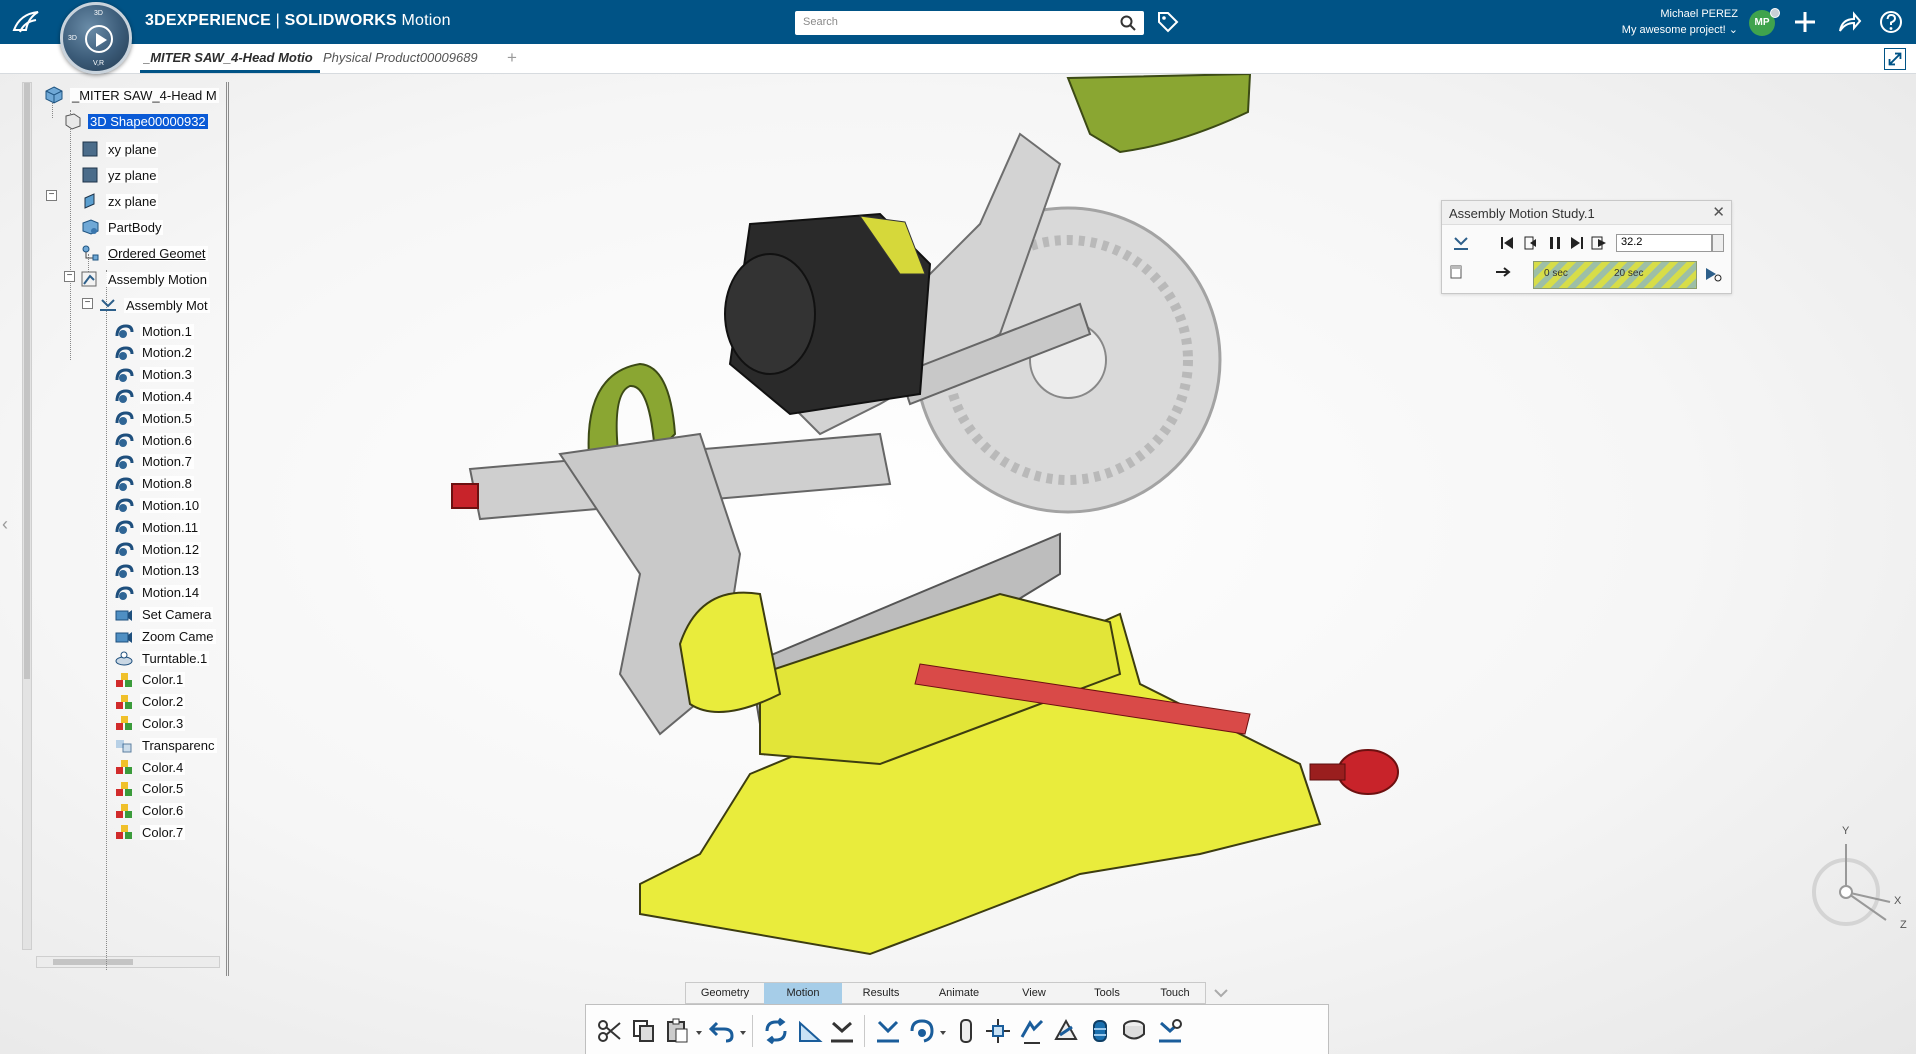  What do you see at coordinates (803, 993) in the screenshot?
I see `tab-motion: Motion` at bounding box center [803, 993].